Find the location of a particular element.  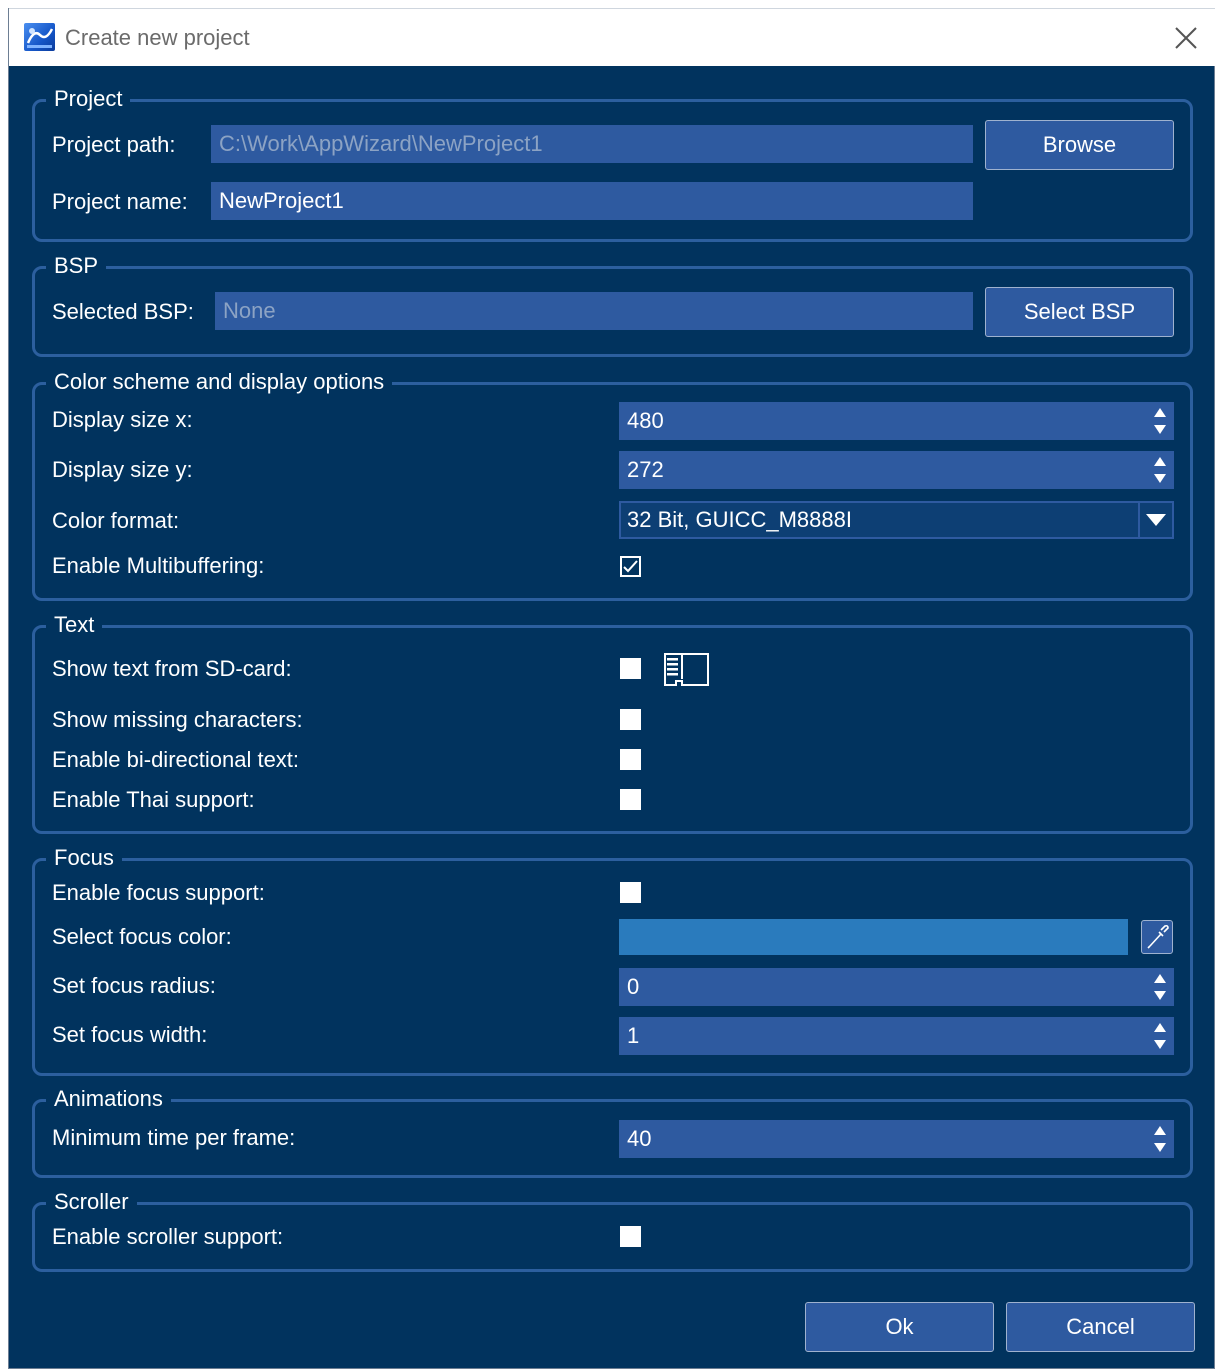

project-path-field: C:\Work\AppWizard\NewProject1 is located at coordinates (592, 144).